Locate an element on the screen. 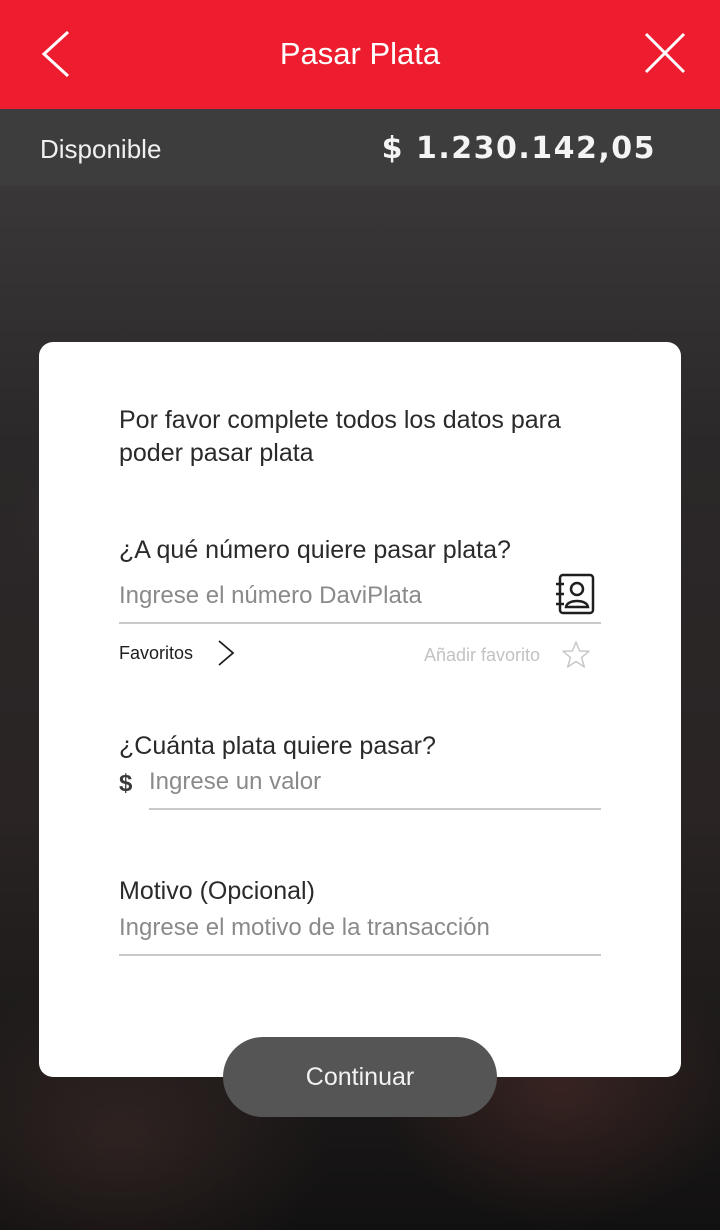 The width and height of the screenshot is (720, 1230). reason-field-underline is located at coordinates (360, 955).